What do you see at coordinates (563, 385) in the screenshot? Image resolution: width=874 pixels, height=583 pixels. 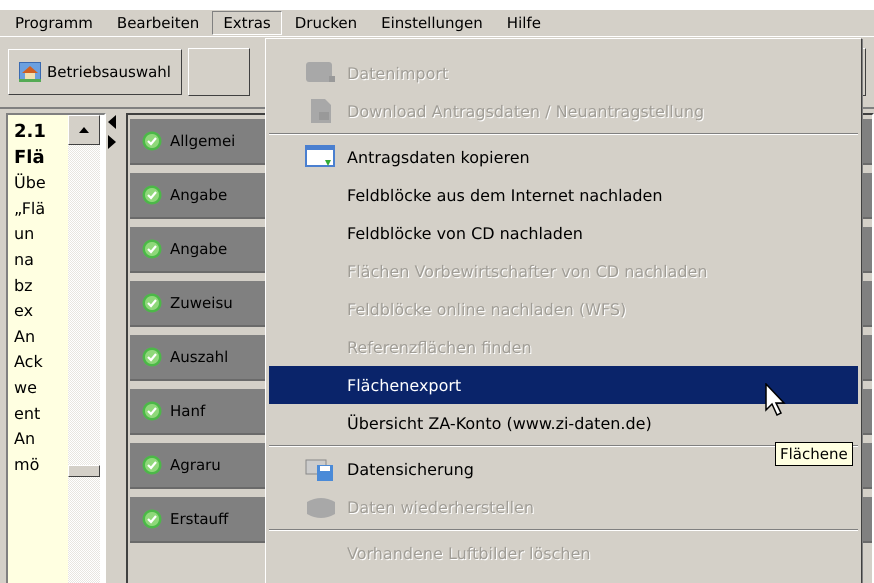 I see `menu-item: Flächenexport` at bounding box center [563, 385].